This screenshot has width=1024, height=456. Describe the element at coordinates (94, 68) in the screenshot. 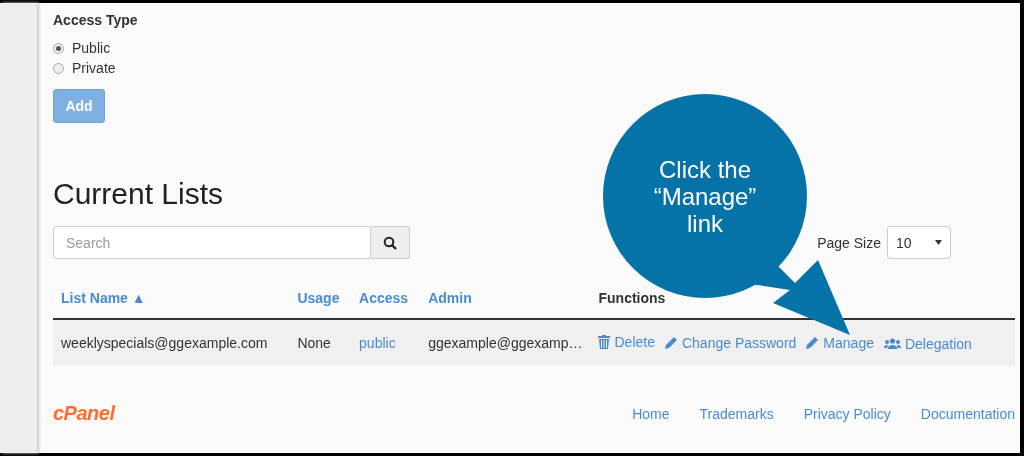

I see `radio-label: Private` at that location.